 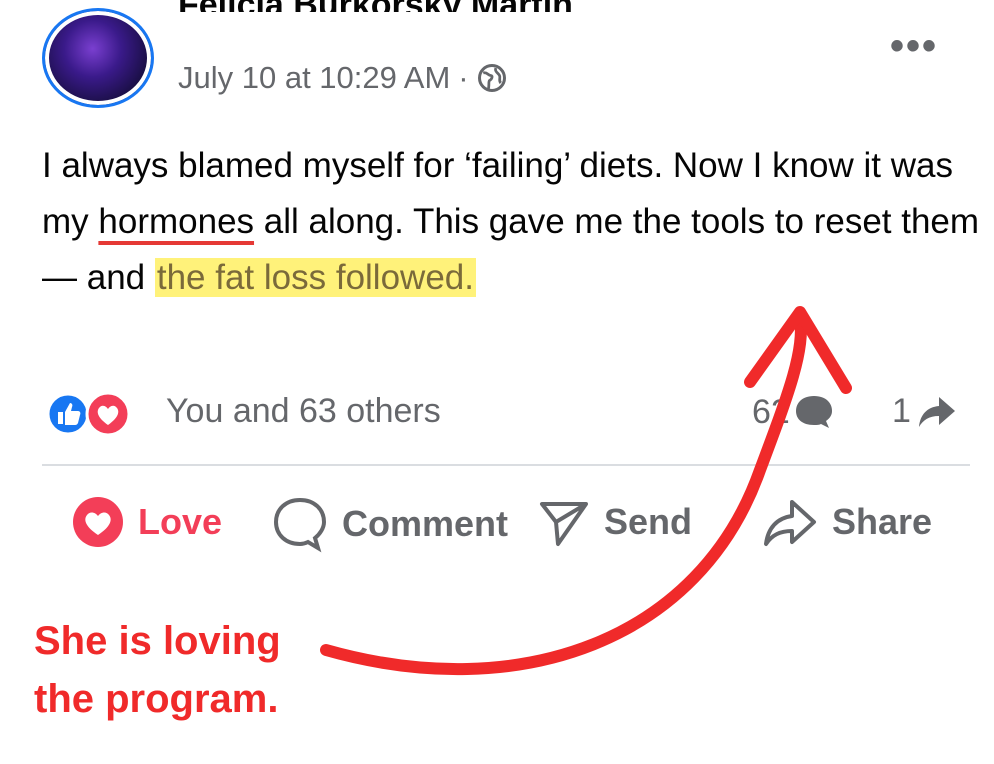 I want to click on share-count-value: 1, so click(x=901, y=411).